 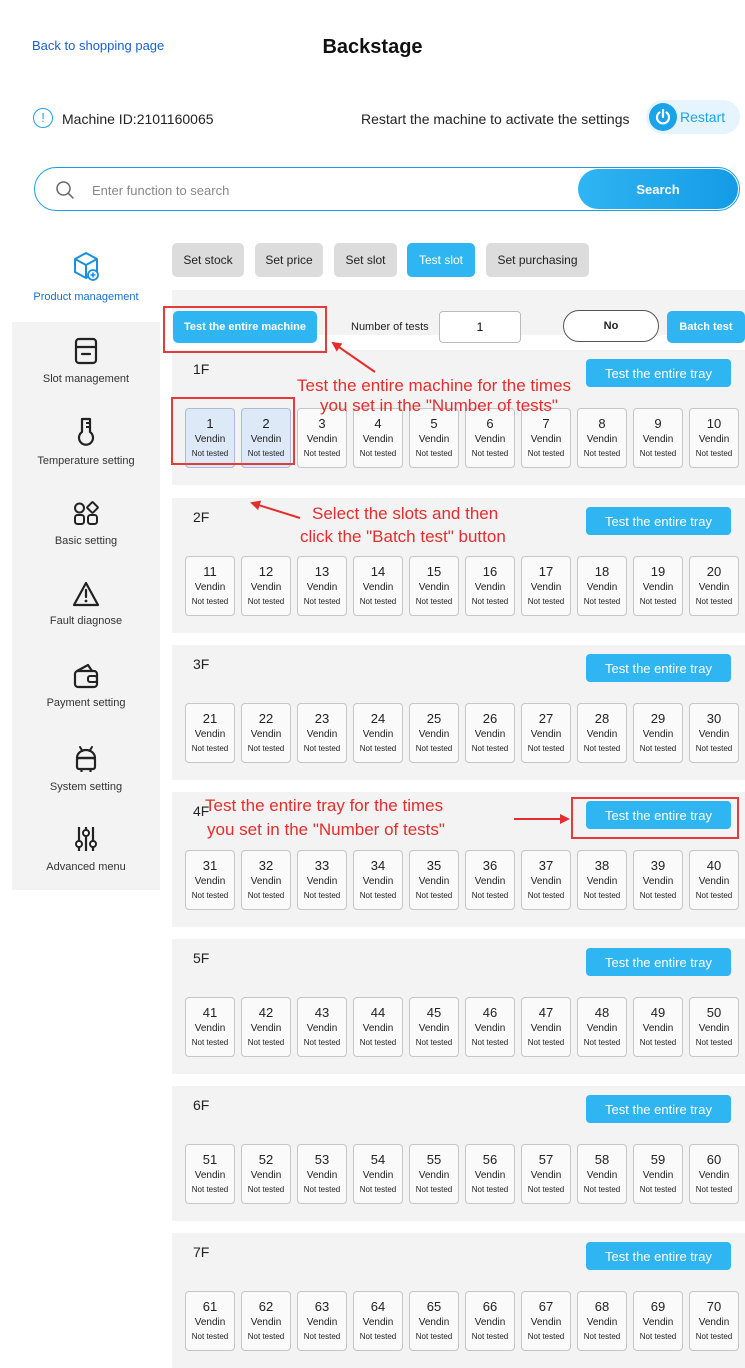 What do you see at coordinates (434, 385) in the screenshot?
I see `annotation-machine-line1: Test the entire machine for the times` at bounding box center [434, 385].